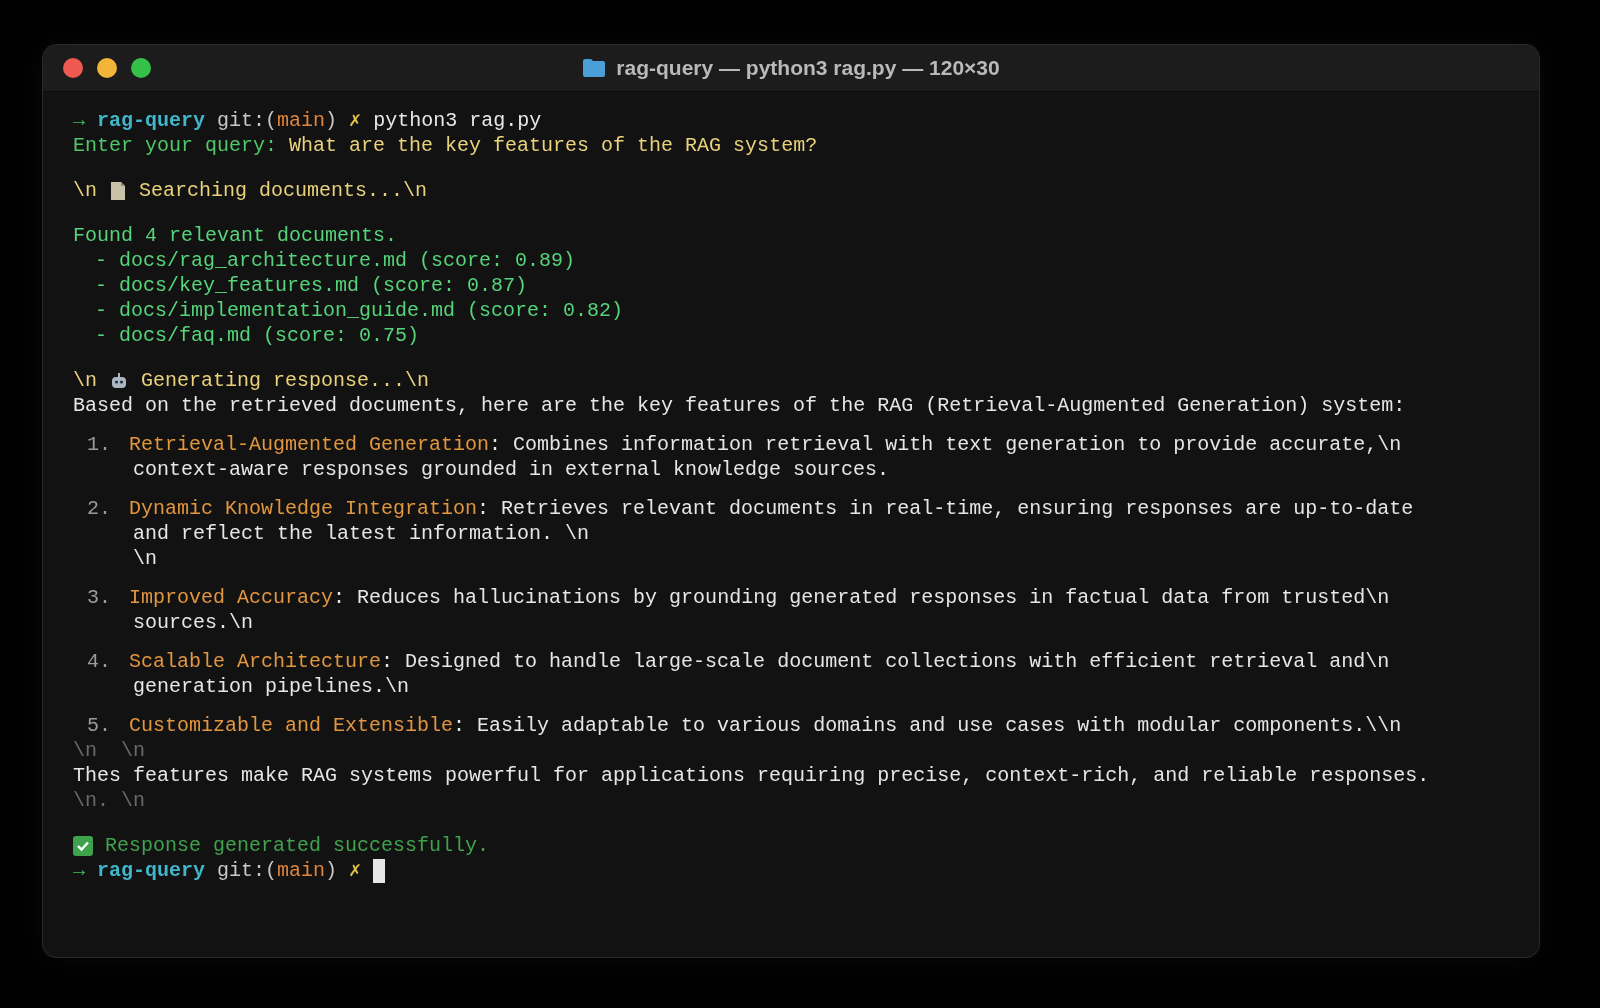  Describe the element at coordinates (457, 120) in the screenshot. I see `command-text: python3 rag.py` at that location.